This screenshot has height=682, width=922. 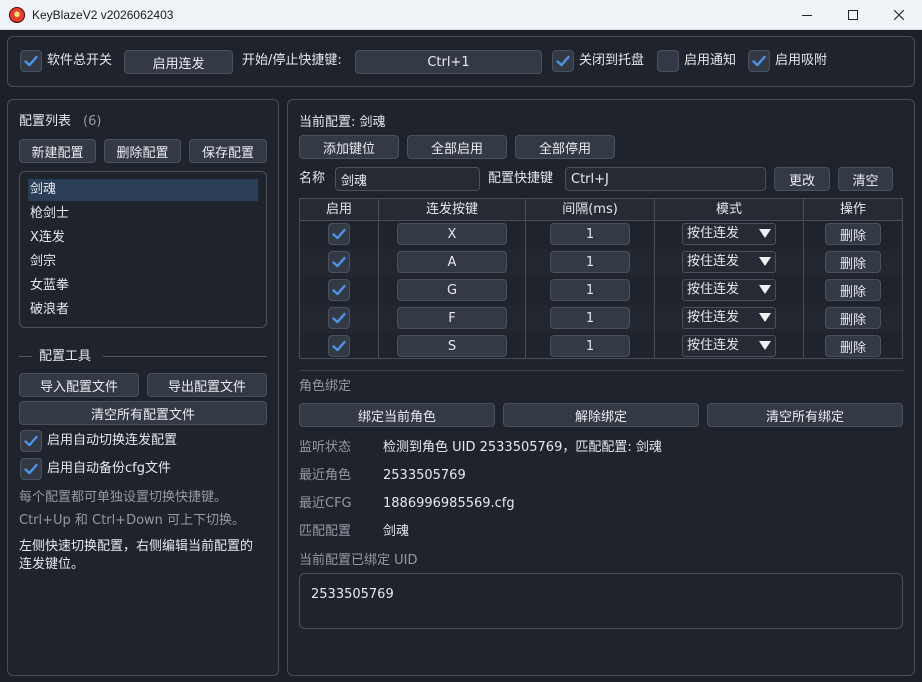 What do you see at coordinates (142, 151) in the screenshot?
I see `delete-config-button: 删除配置` at bounding box center [142, 151].